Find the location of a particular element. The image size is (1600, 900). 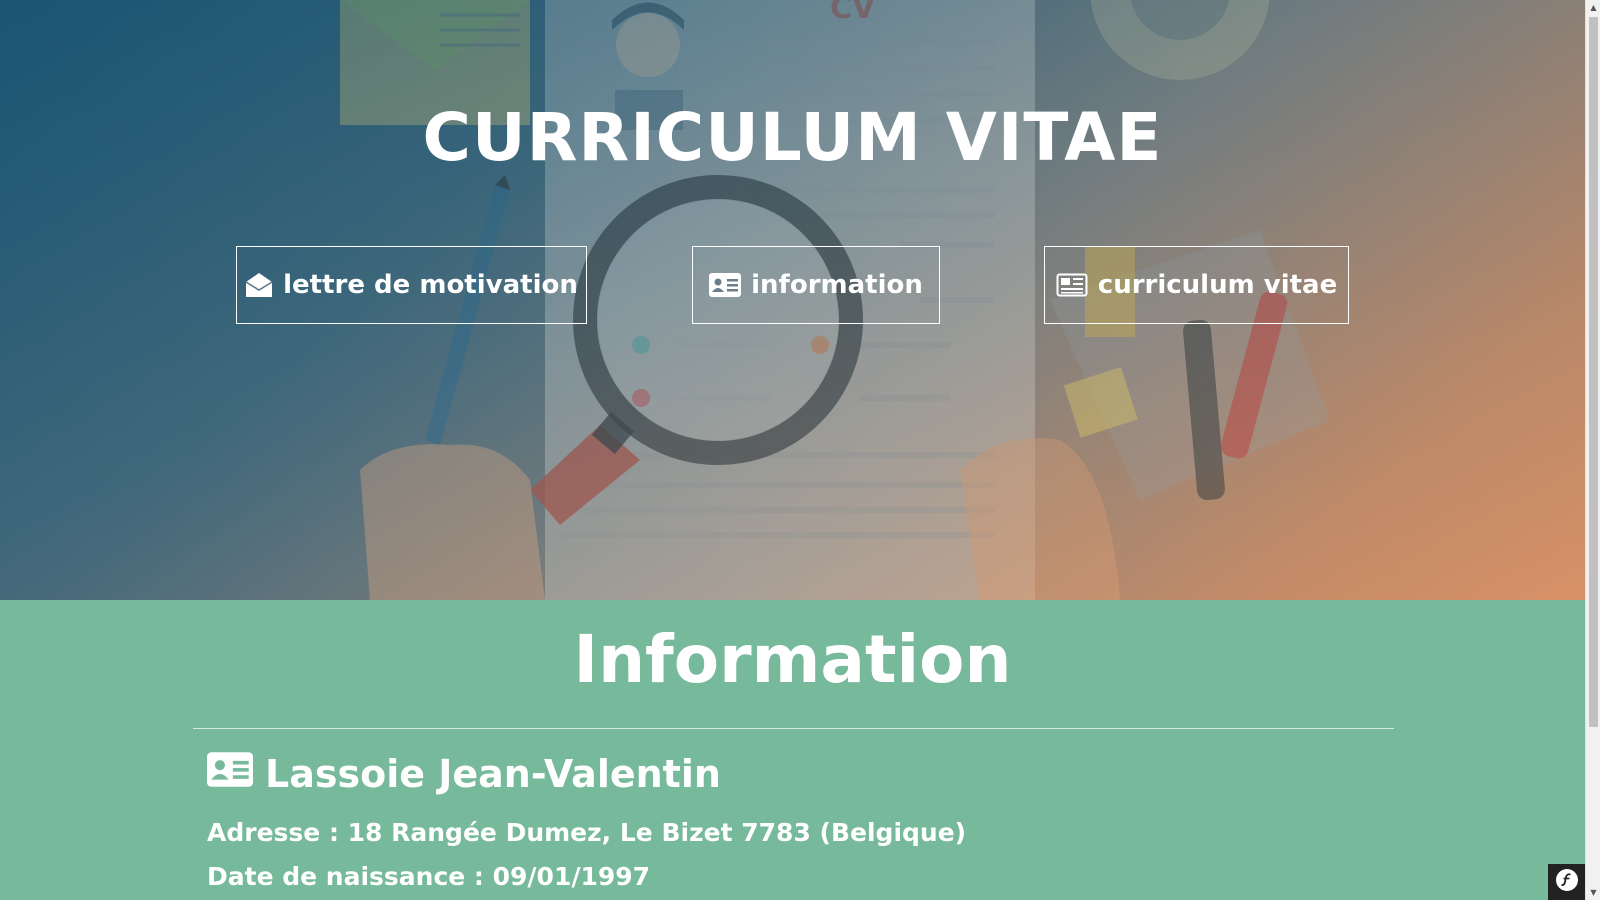

symfony-toolbar-toggle is located at coordinates (1566, 882).